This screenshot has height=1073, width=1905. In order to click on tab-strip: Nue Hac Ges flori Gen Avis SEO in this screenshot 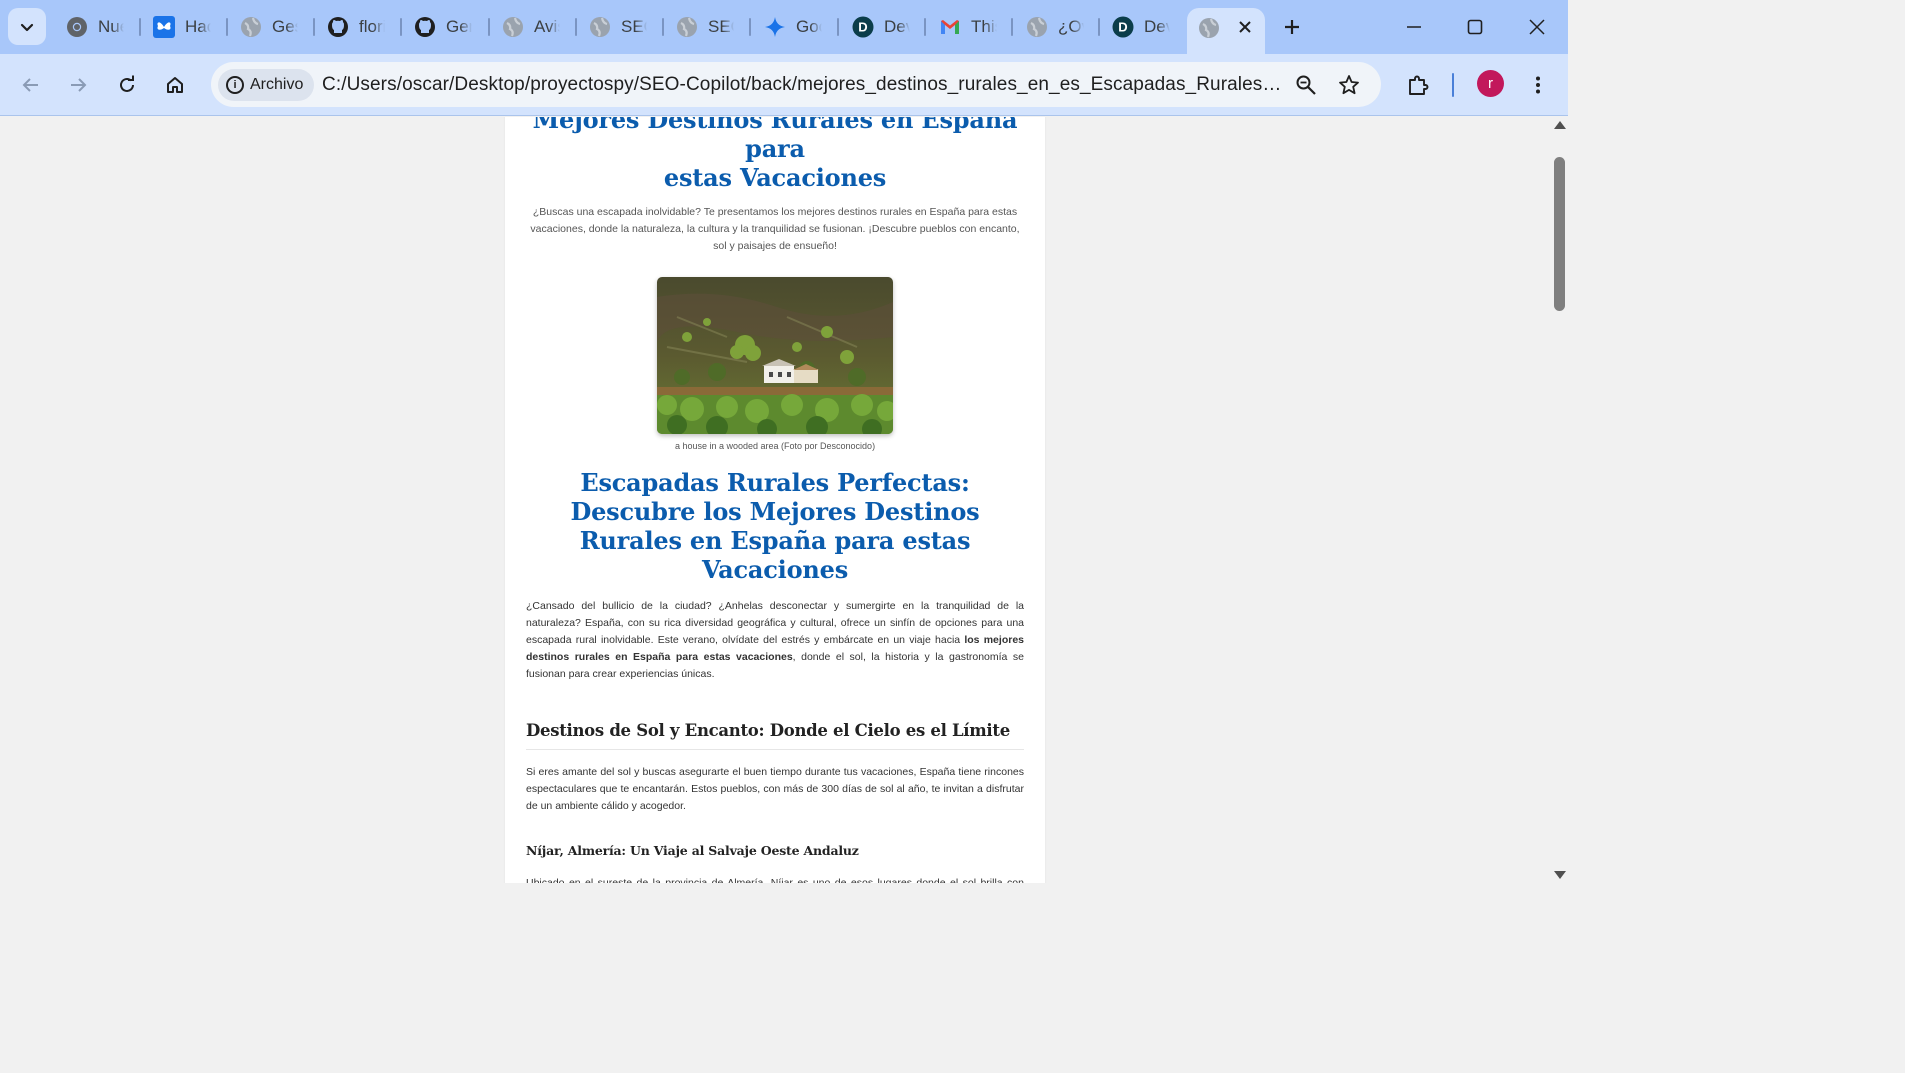, I will do `click(784, 27)`.